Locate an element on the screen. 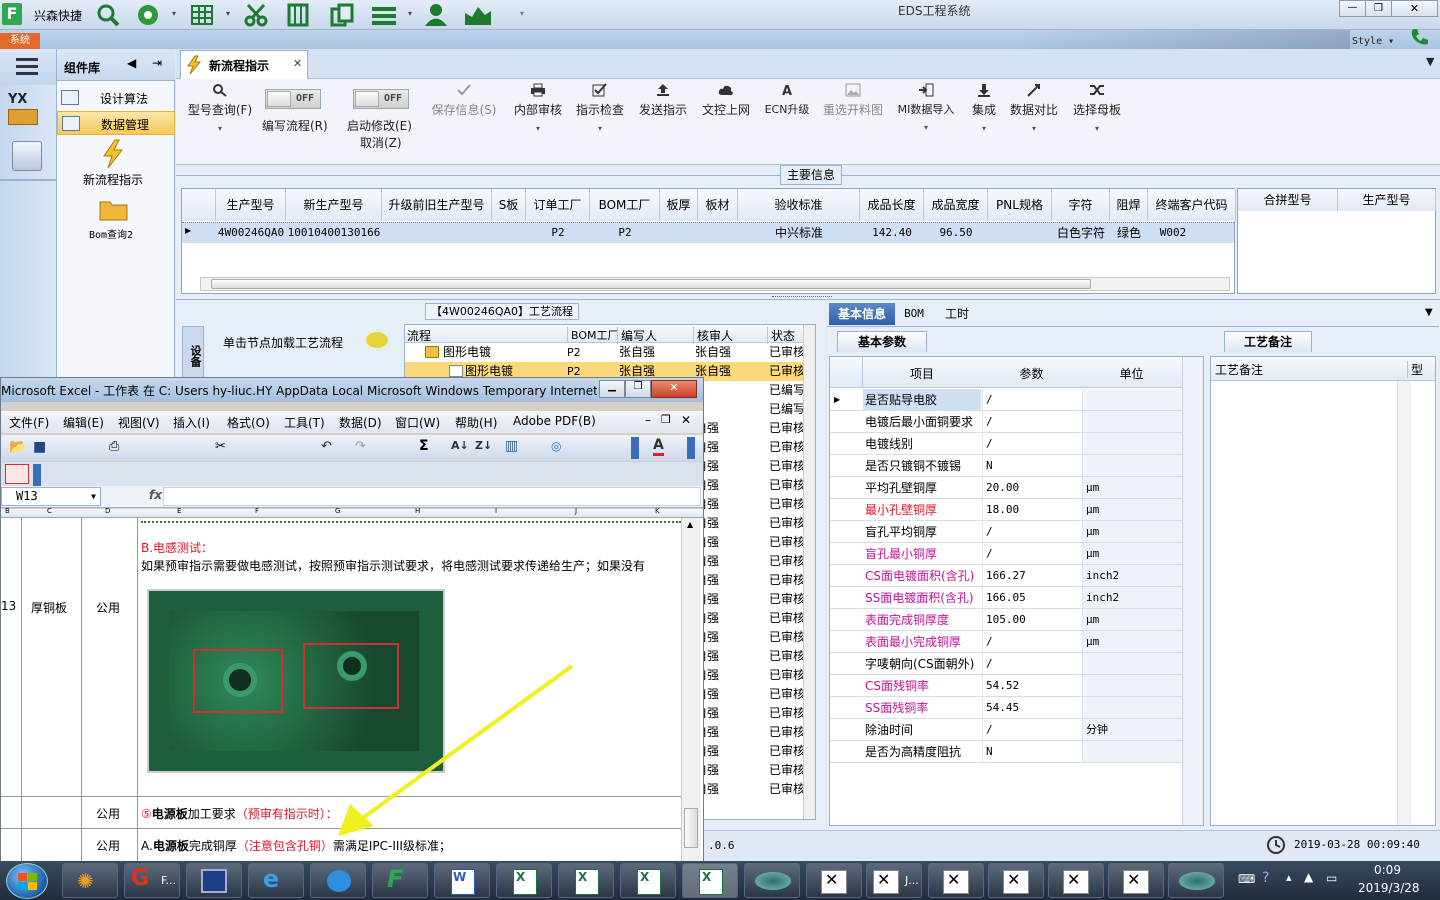  col-header: 订单工厂 is located at coordinates (558, 205).